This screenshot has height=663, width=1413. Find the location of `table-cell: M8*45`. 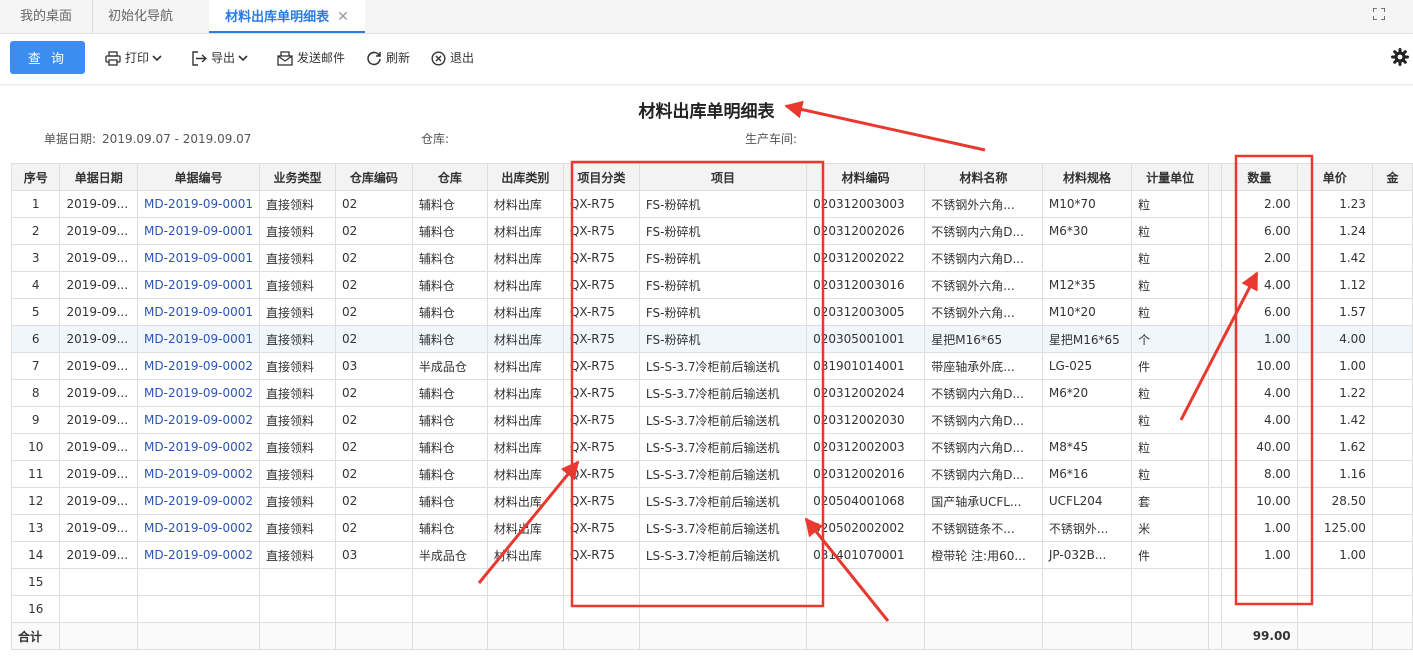

table-cell: M8*45 is located at coordinates (1087, 447).